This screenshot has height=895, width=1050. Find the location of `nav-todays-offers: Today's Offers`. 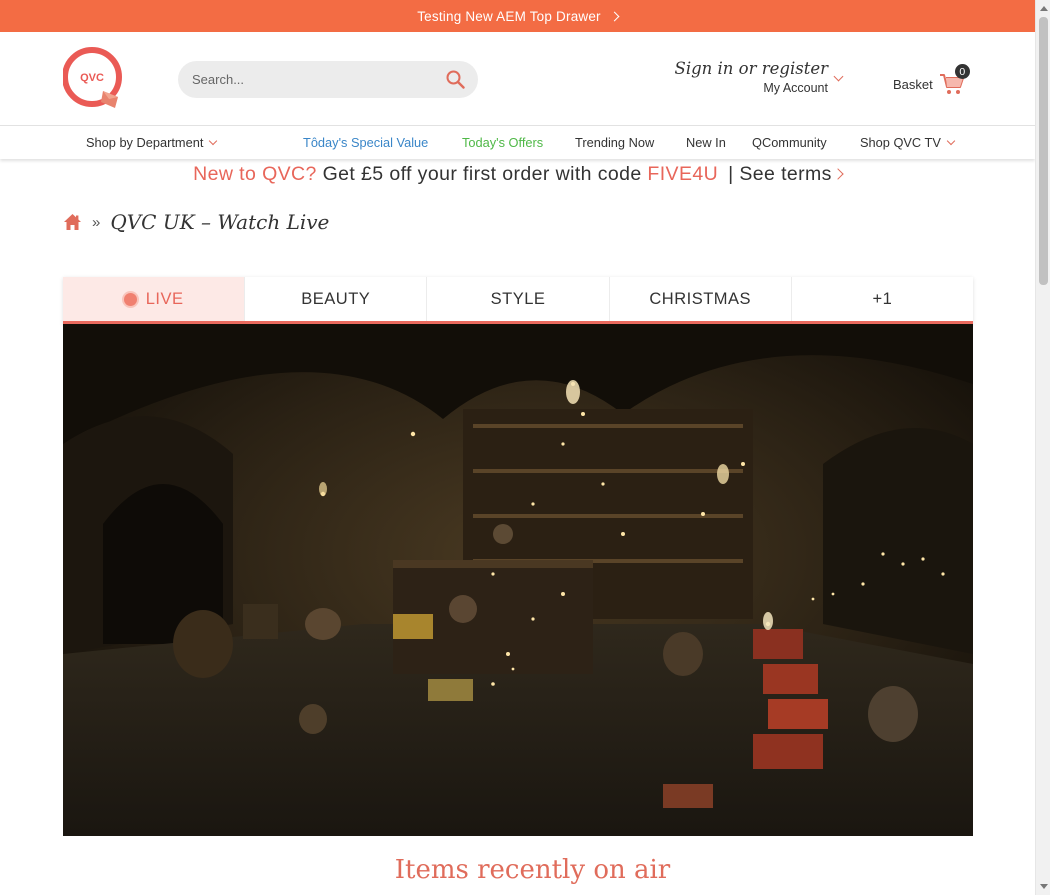

nav-todays-offers: Today's Offers is located at coordinates (502, 142).